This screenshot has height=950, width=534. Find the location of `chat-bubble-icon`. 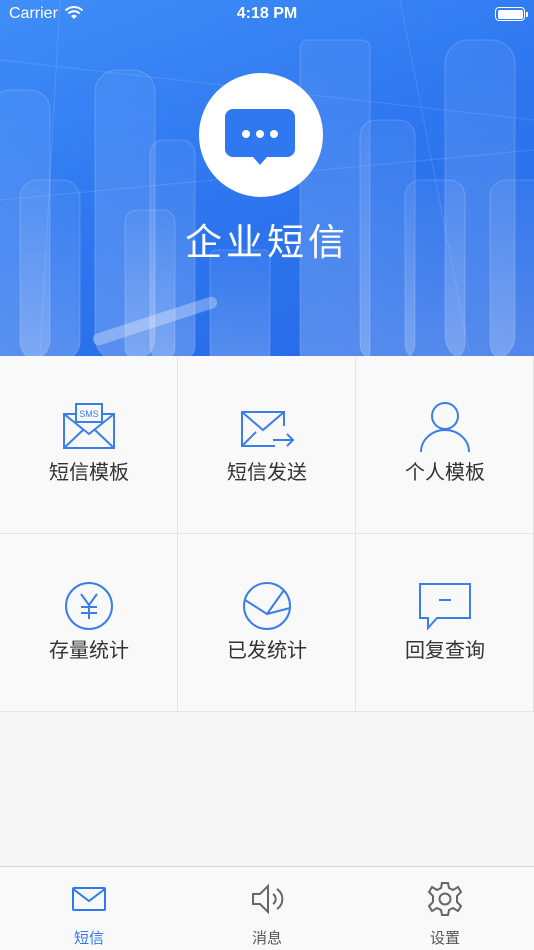

chat-bubble-icon is located at coordinates (260, 137).